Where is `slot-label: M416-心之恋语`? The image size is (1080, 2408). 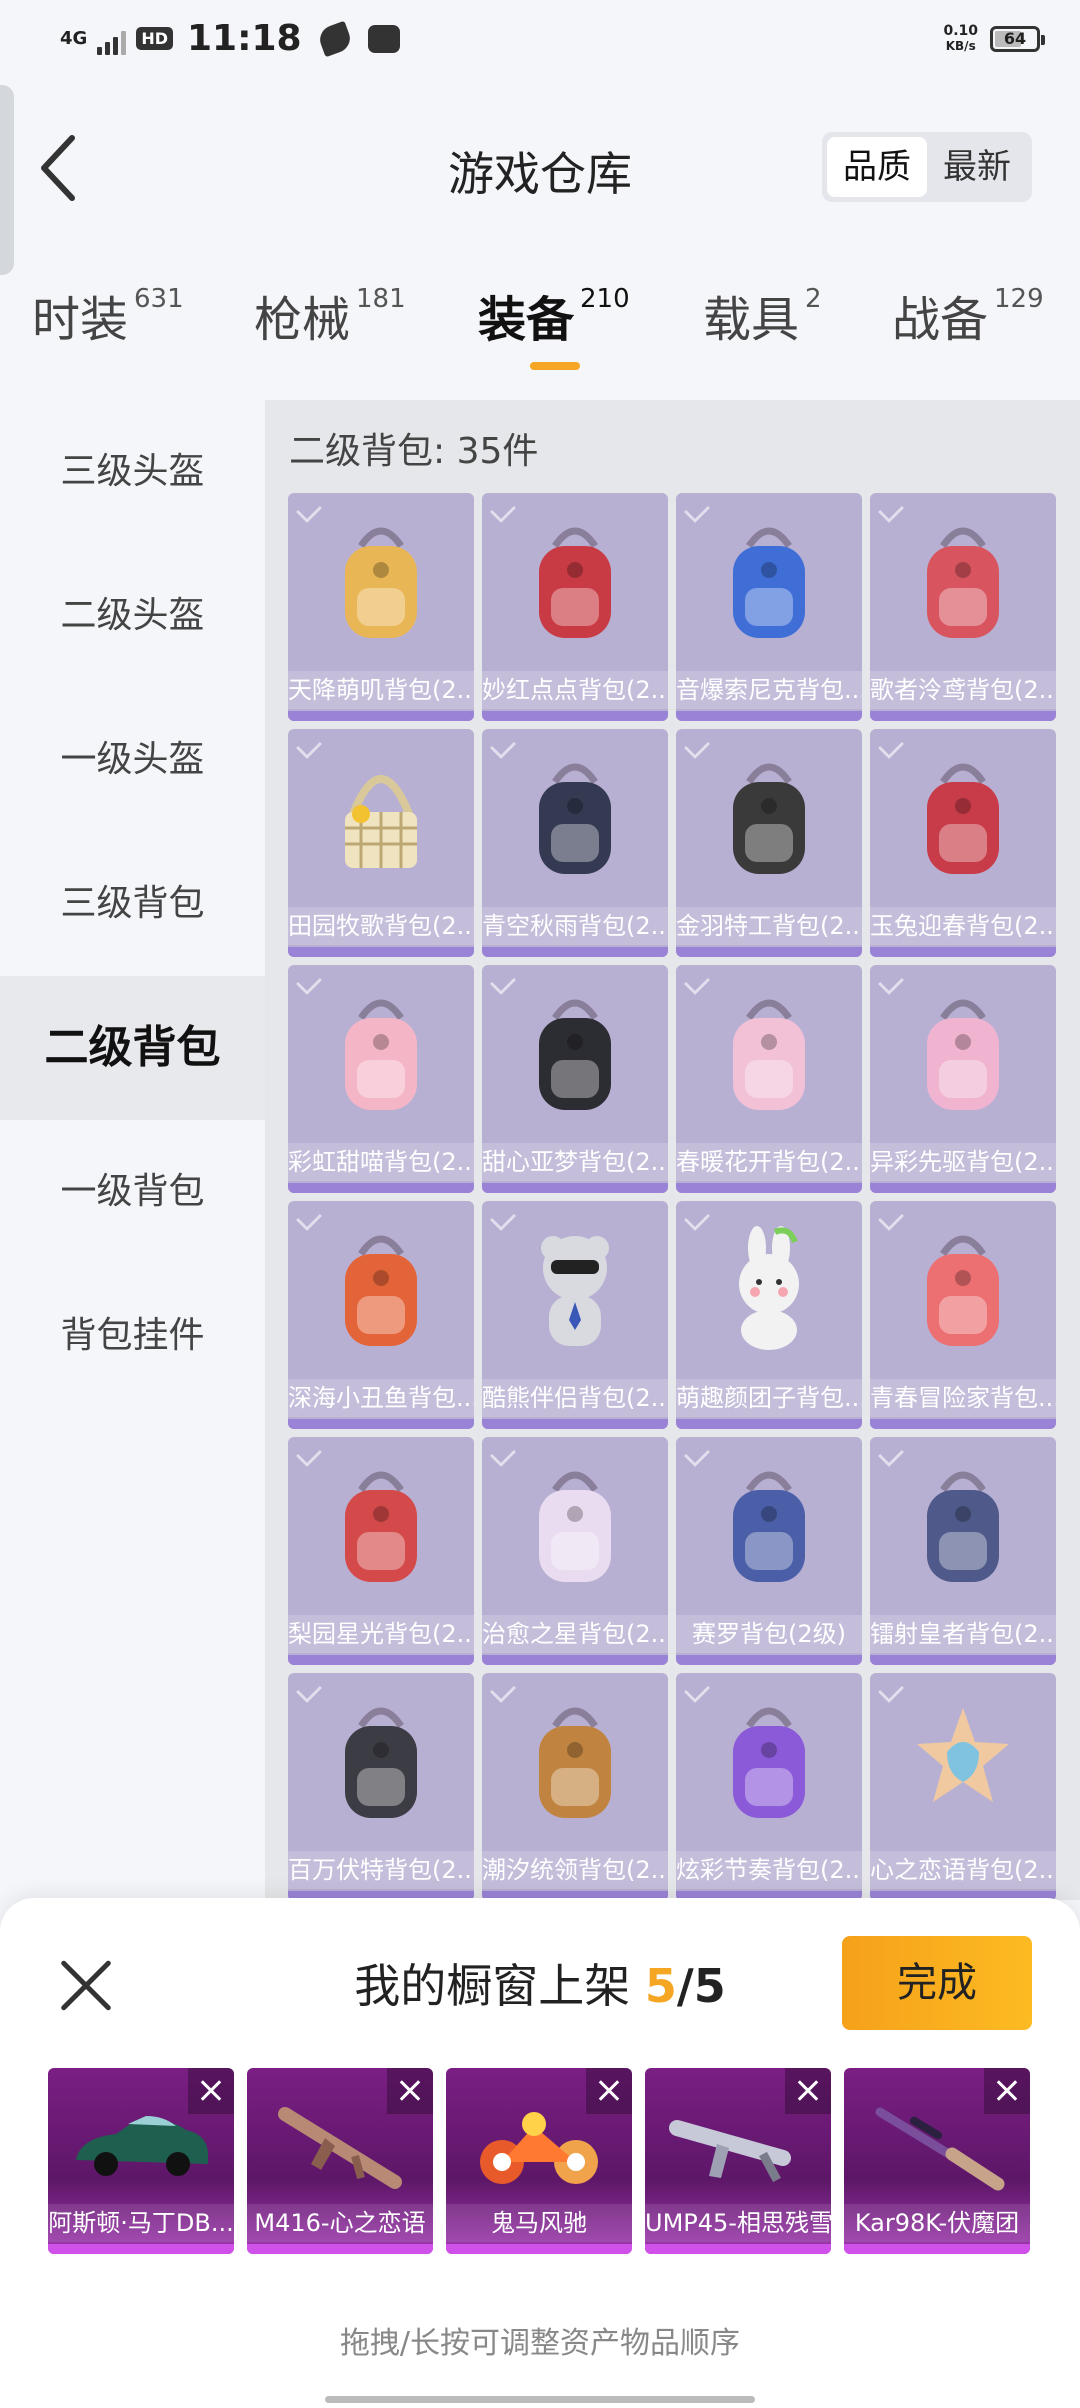
slot-label: M416-心之恋语 is located at coordinates (340, 2223).